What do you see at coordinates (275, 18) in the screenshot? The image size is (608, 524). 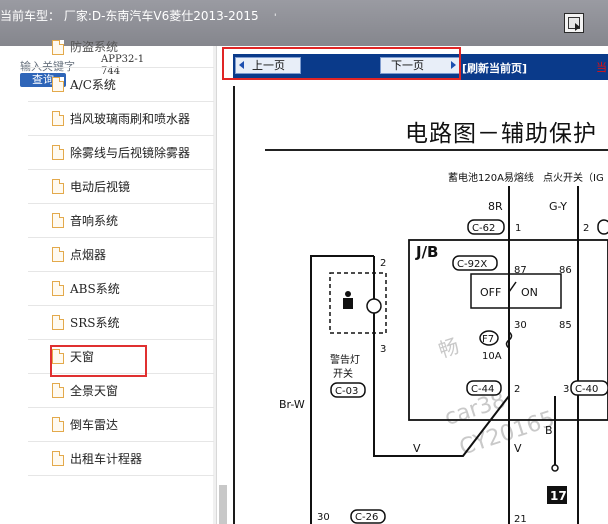 I see `stray-mark: '` at bounding box center [275, 18].